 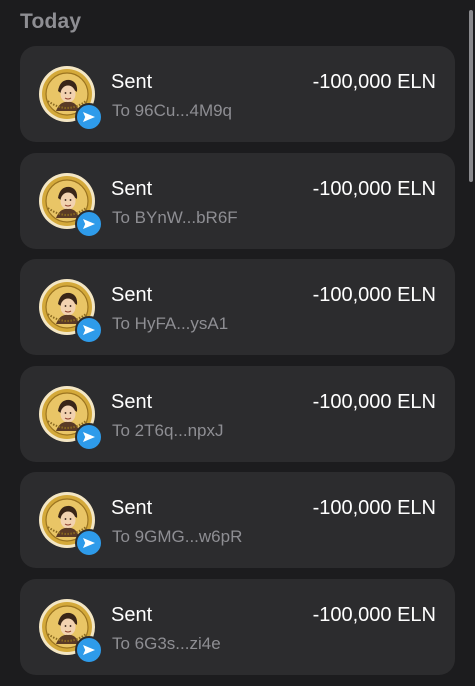 I want to click on transaction-row: Sent To HyFA...ysA1 -100,000 ELN, so click(x=237, y=307).